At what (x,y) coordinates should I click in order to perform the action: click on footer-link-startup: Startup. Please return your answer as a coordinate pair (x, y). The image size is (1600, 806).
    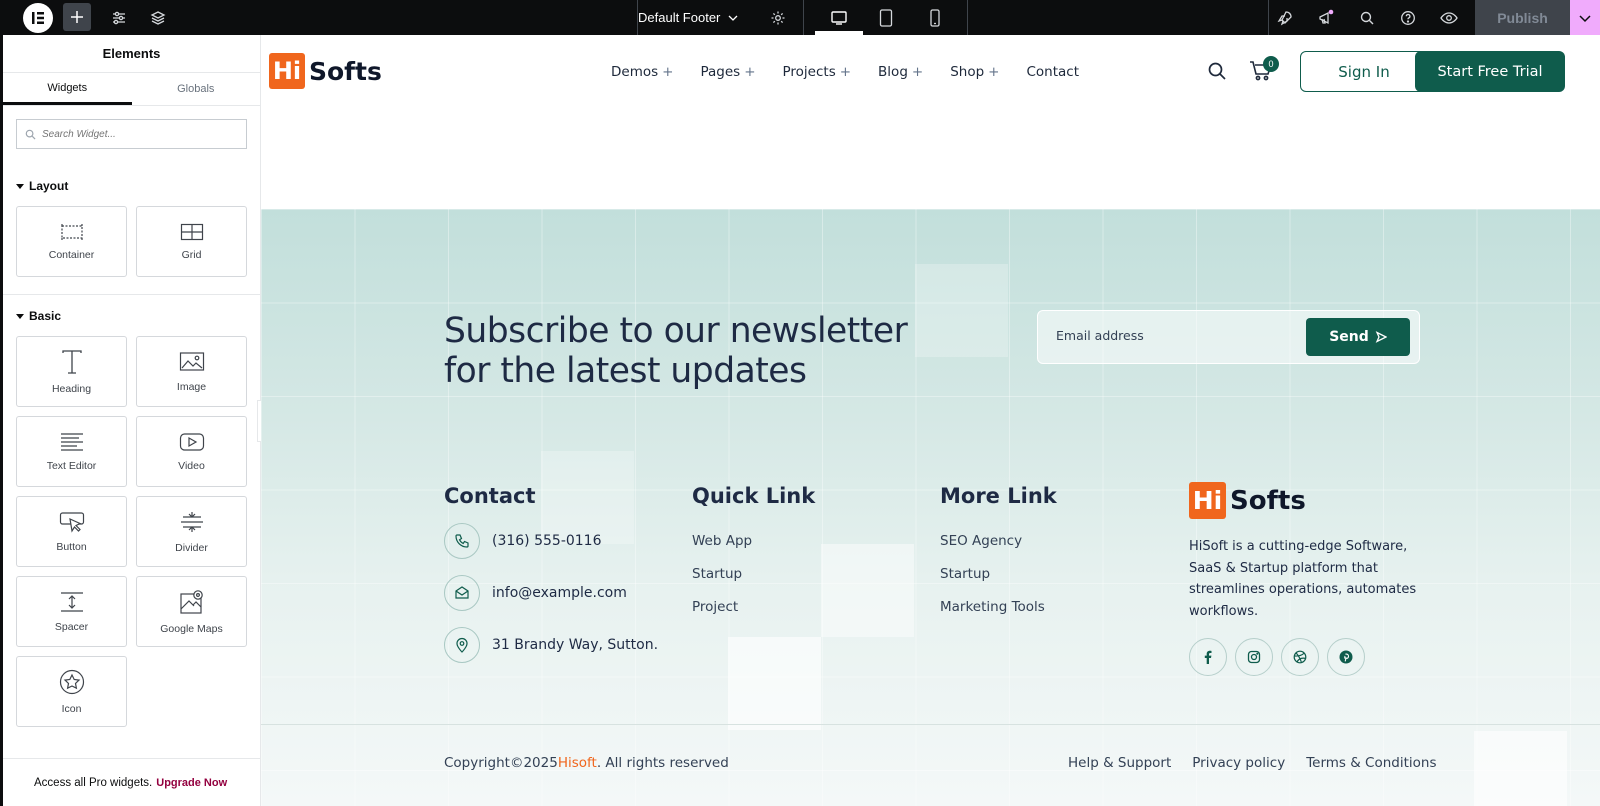
    Looking at the image, I should click on (717, 574).